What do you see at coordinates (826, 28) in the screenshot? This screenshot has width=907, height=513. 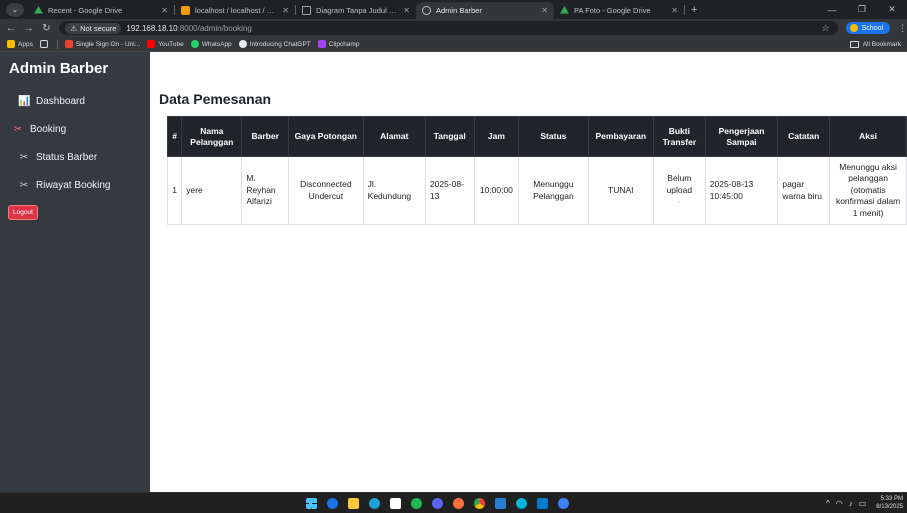 I see `bookmark-star-icon: ☆` at bounding box center [826, 28].